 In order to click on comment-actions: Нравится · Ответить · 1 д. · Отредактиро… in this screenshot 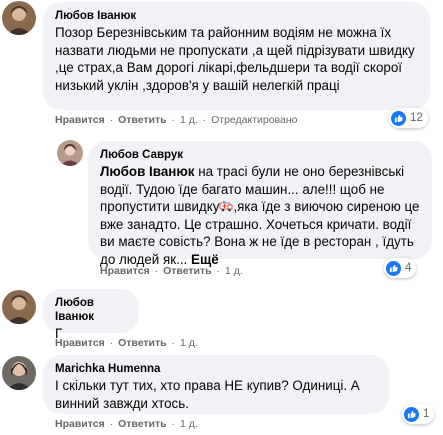, I will do `click(176, 120)`.